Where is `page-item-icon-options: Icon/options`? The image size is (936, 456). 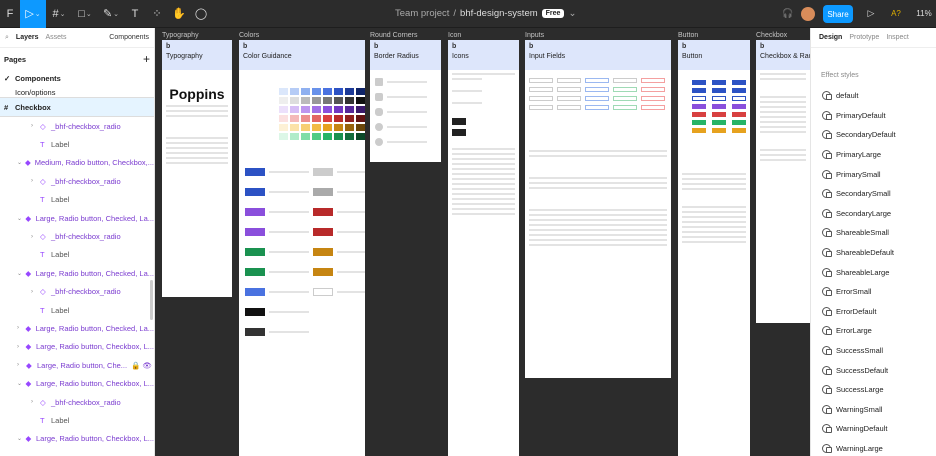 page-item-icon-options: Icon/options is located at coordinates (77, 92).